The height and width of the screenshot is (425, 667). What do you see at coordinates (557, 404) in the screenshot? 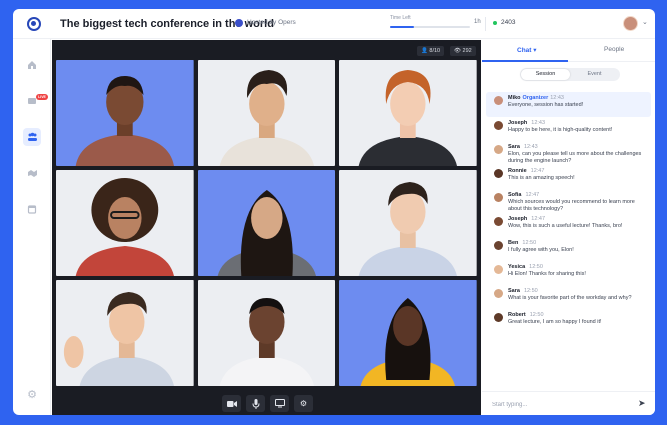
I see `chat-input` at bounding box center [557, 404].